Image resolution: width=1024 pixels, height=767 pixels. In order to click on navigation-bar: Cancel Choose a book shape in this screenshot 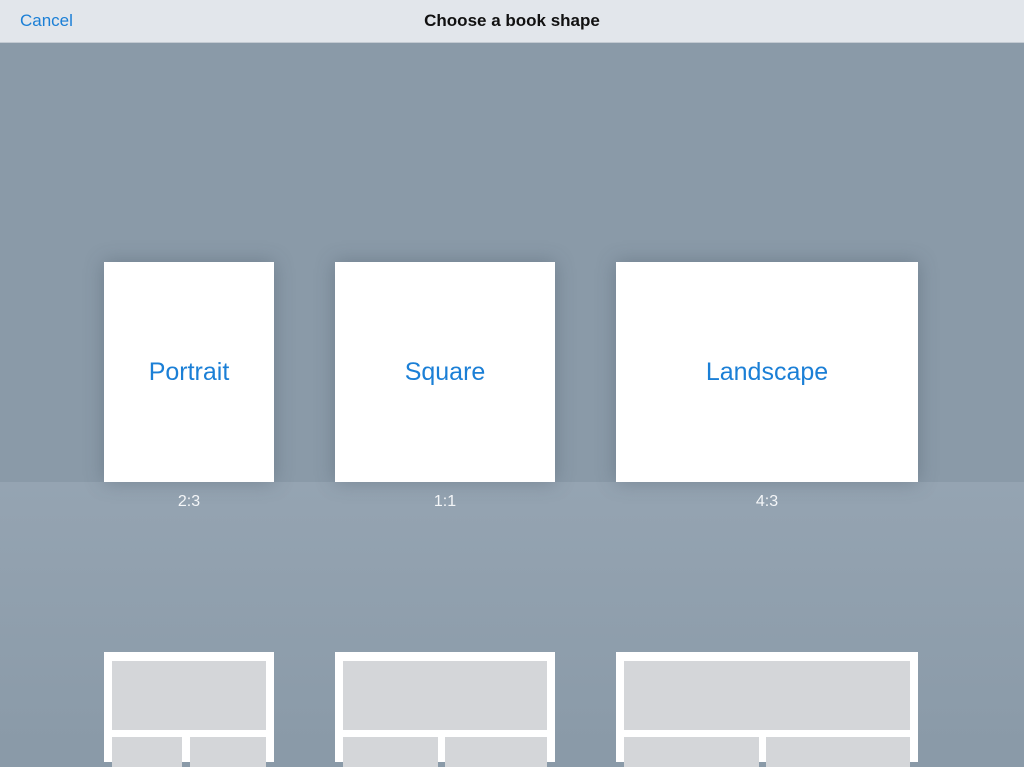, I will do `click(512, 21)`.